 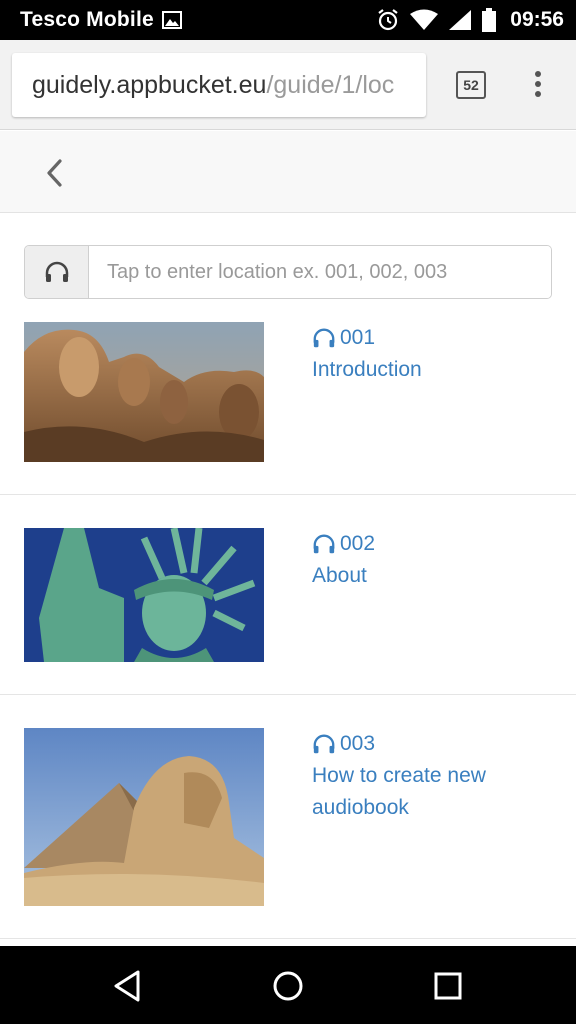 I want to click on sphinx-pyramid-image, so click(x=144, y=817).